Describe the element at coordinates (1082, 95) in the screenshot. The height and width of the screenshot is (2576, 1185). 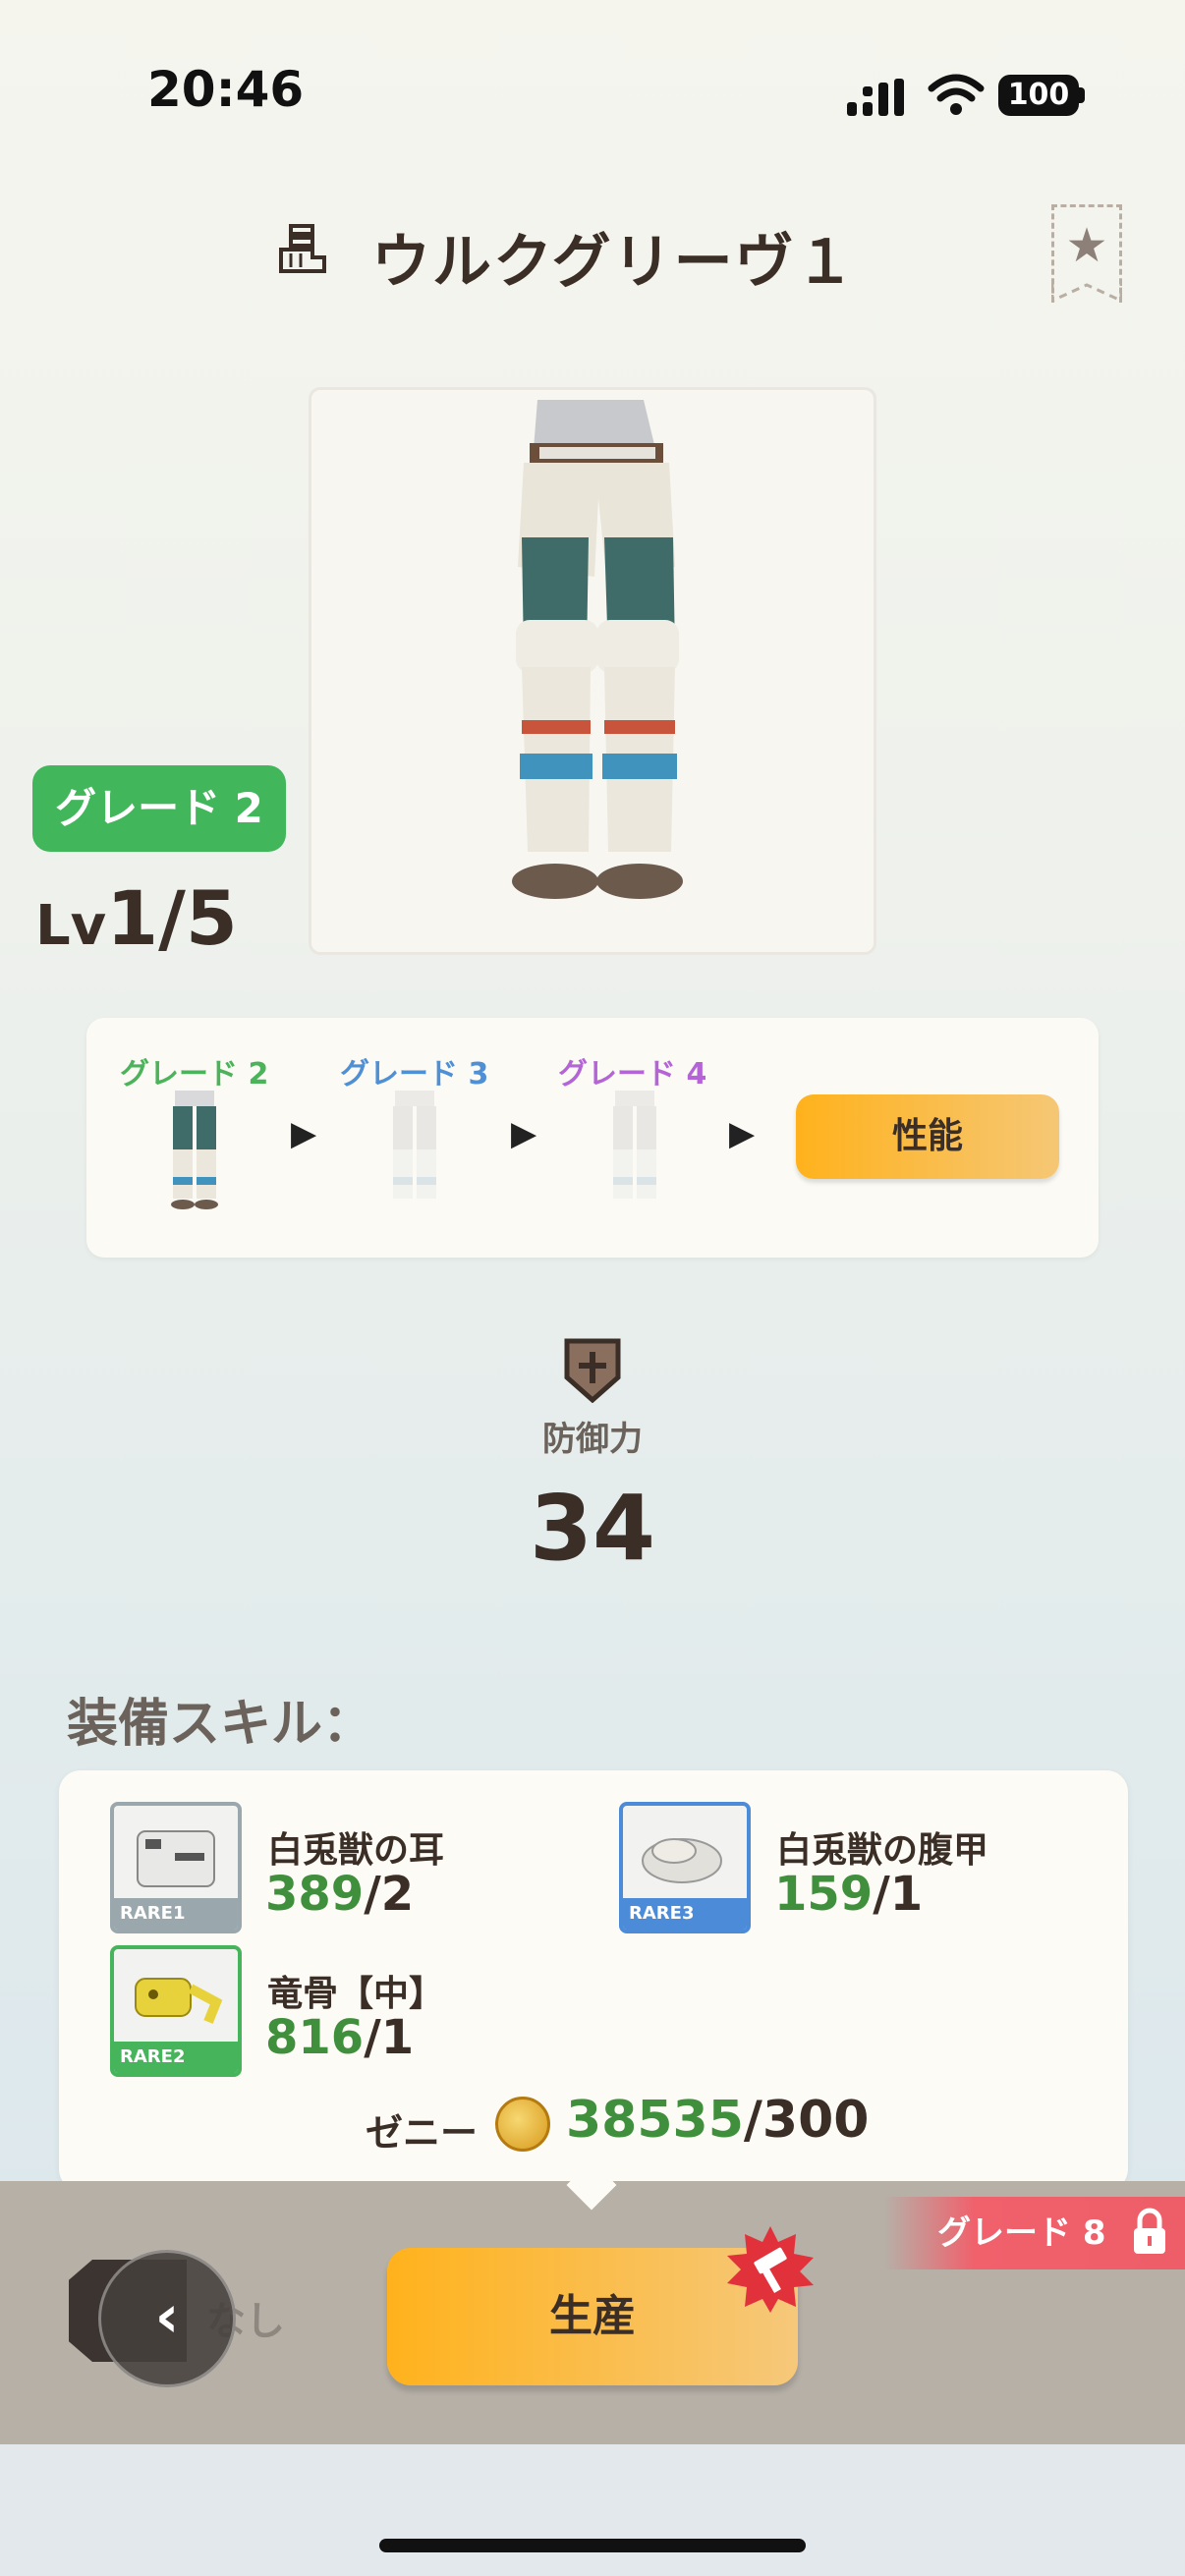
I see `battery-tip` at that location.